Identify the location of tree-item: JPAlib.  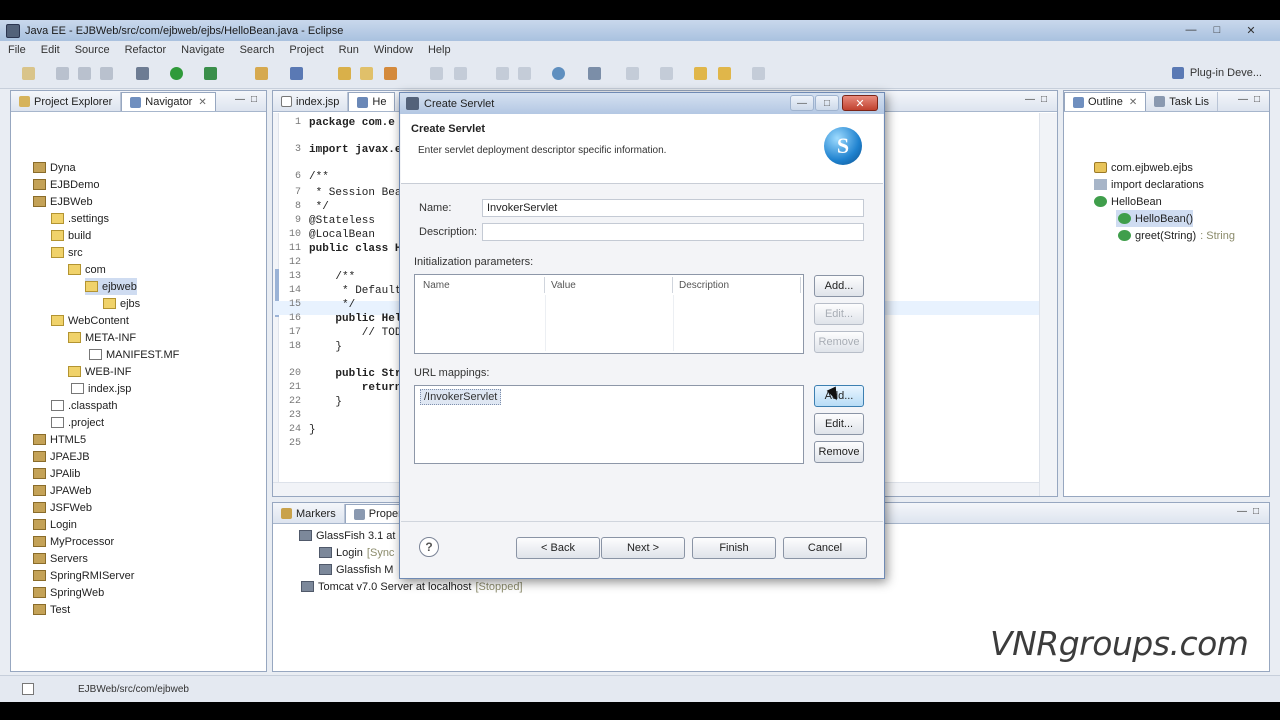
(56, 473).